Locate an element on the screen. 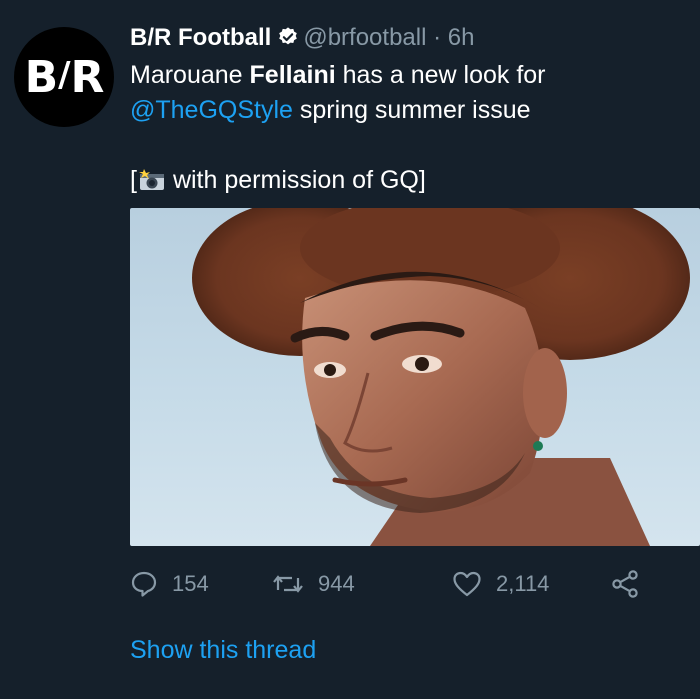 The image size is (700, 699). mention-link: @TheGQStyle is located at coordinates (211, 110).